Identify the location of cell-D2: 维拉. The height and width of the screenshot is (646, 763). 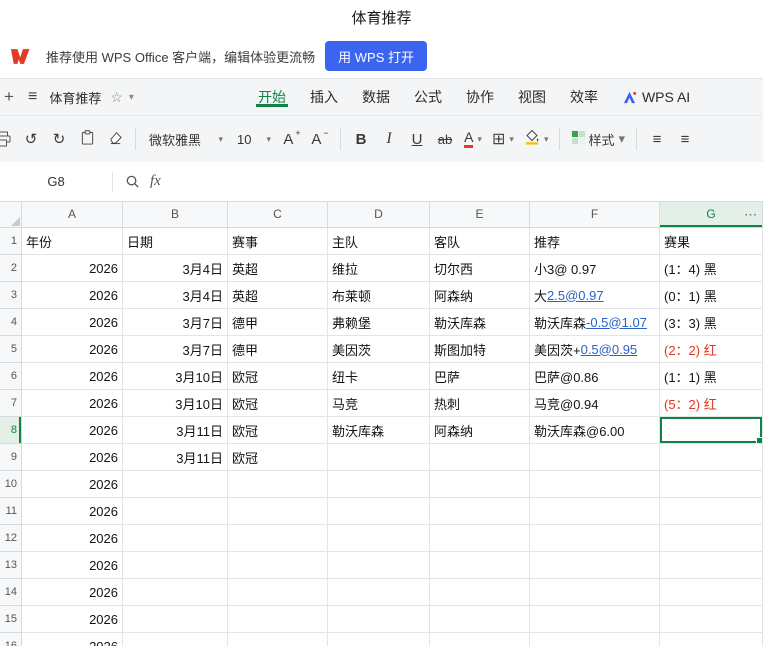
(379, 268).